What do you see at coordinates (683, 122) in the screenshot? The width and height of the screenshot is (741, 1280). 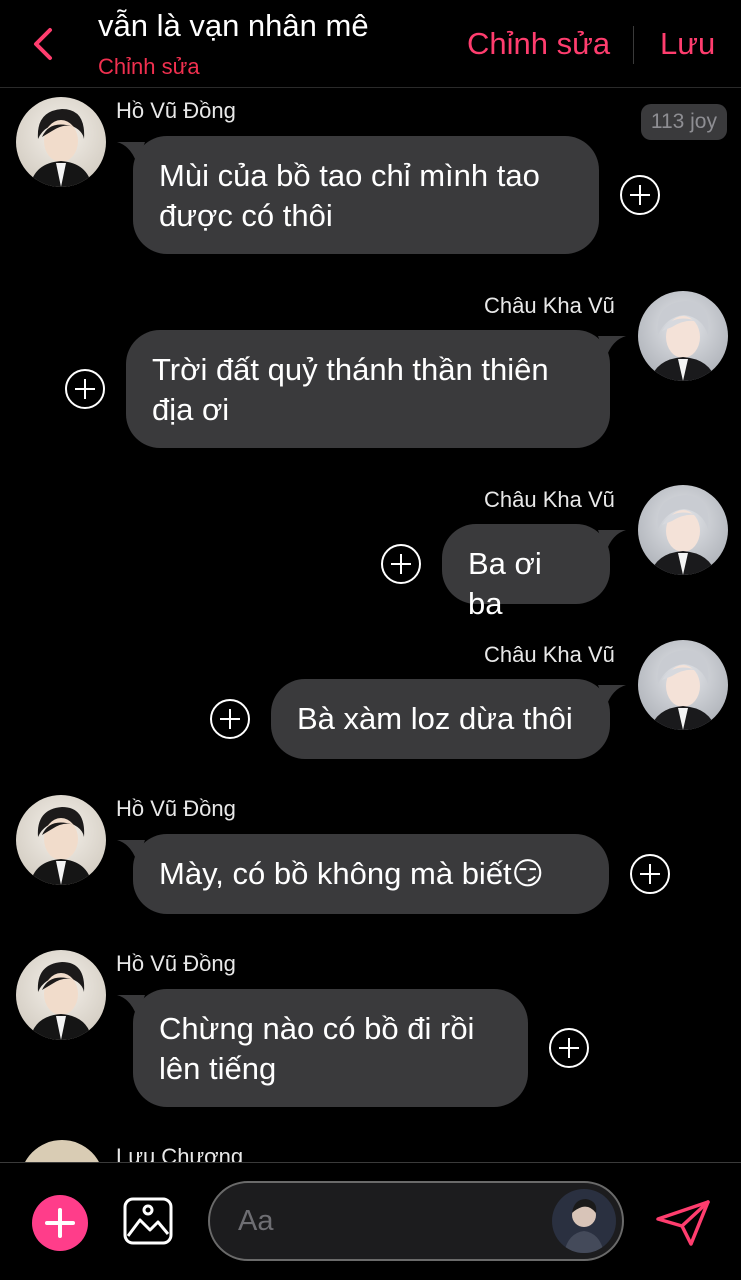 I see `points-badge: 113 joy` at bounding box center [683, 122].